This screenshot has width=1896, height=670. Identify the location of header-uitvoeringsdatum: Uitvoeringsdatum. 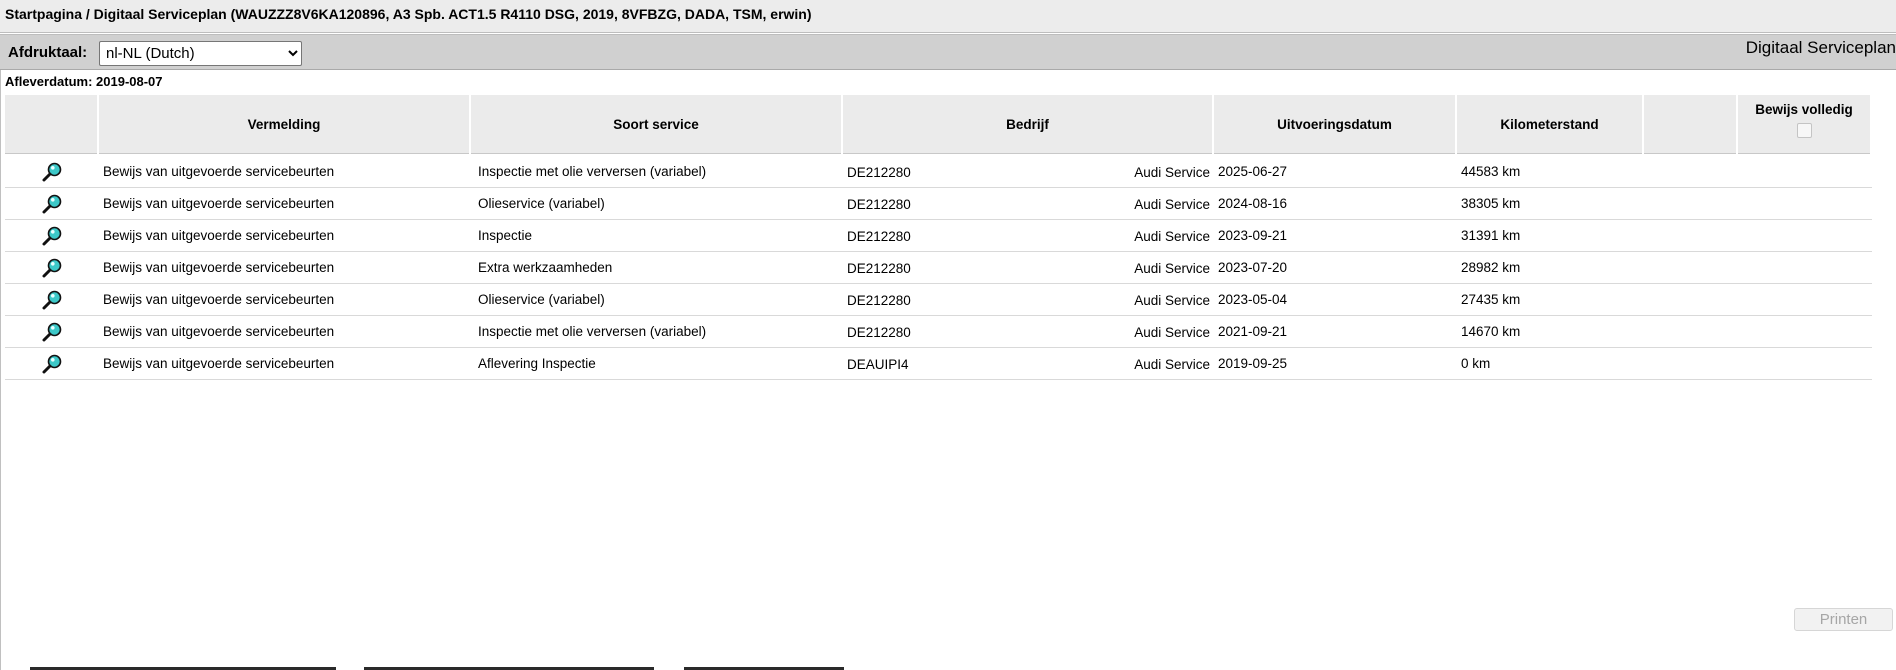
(1335, 125).